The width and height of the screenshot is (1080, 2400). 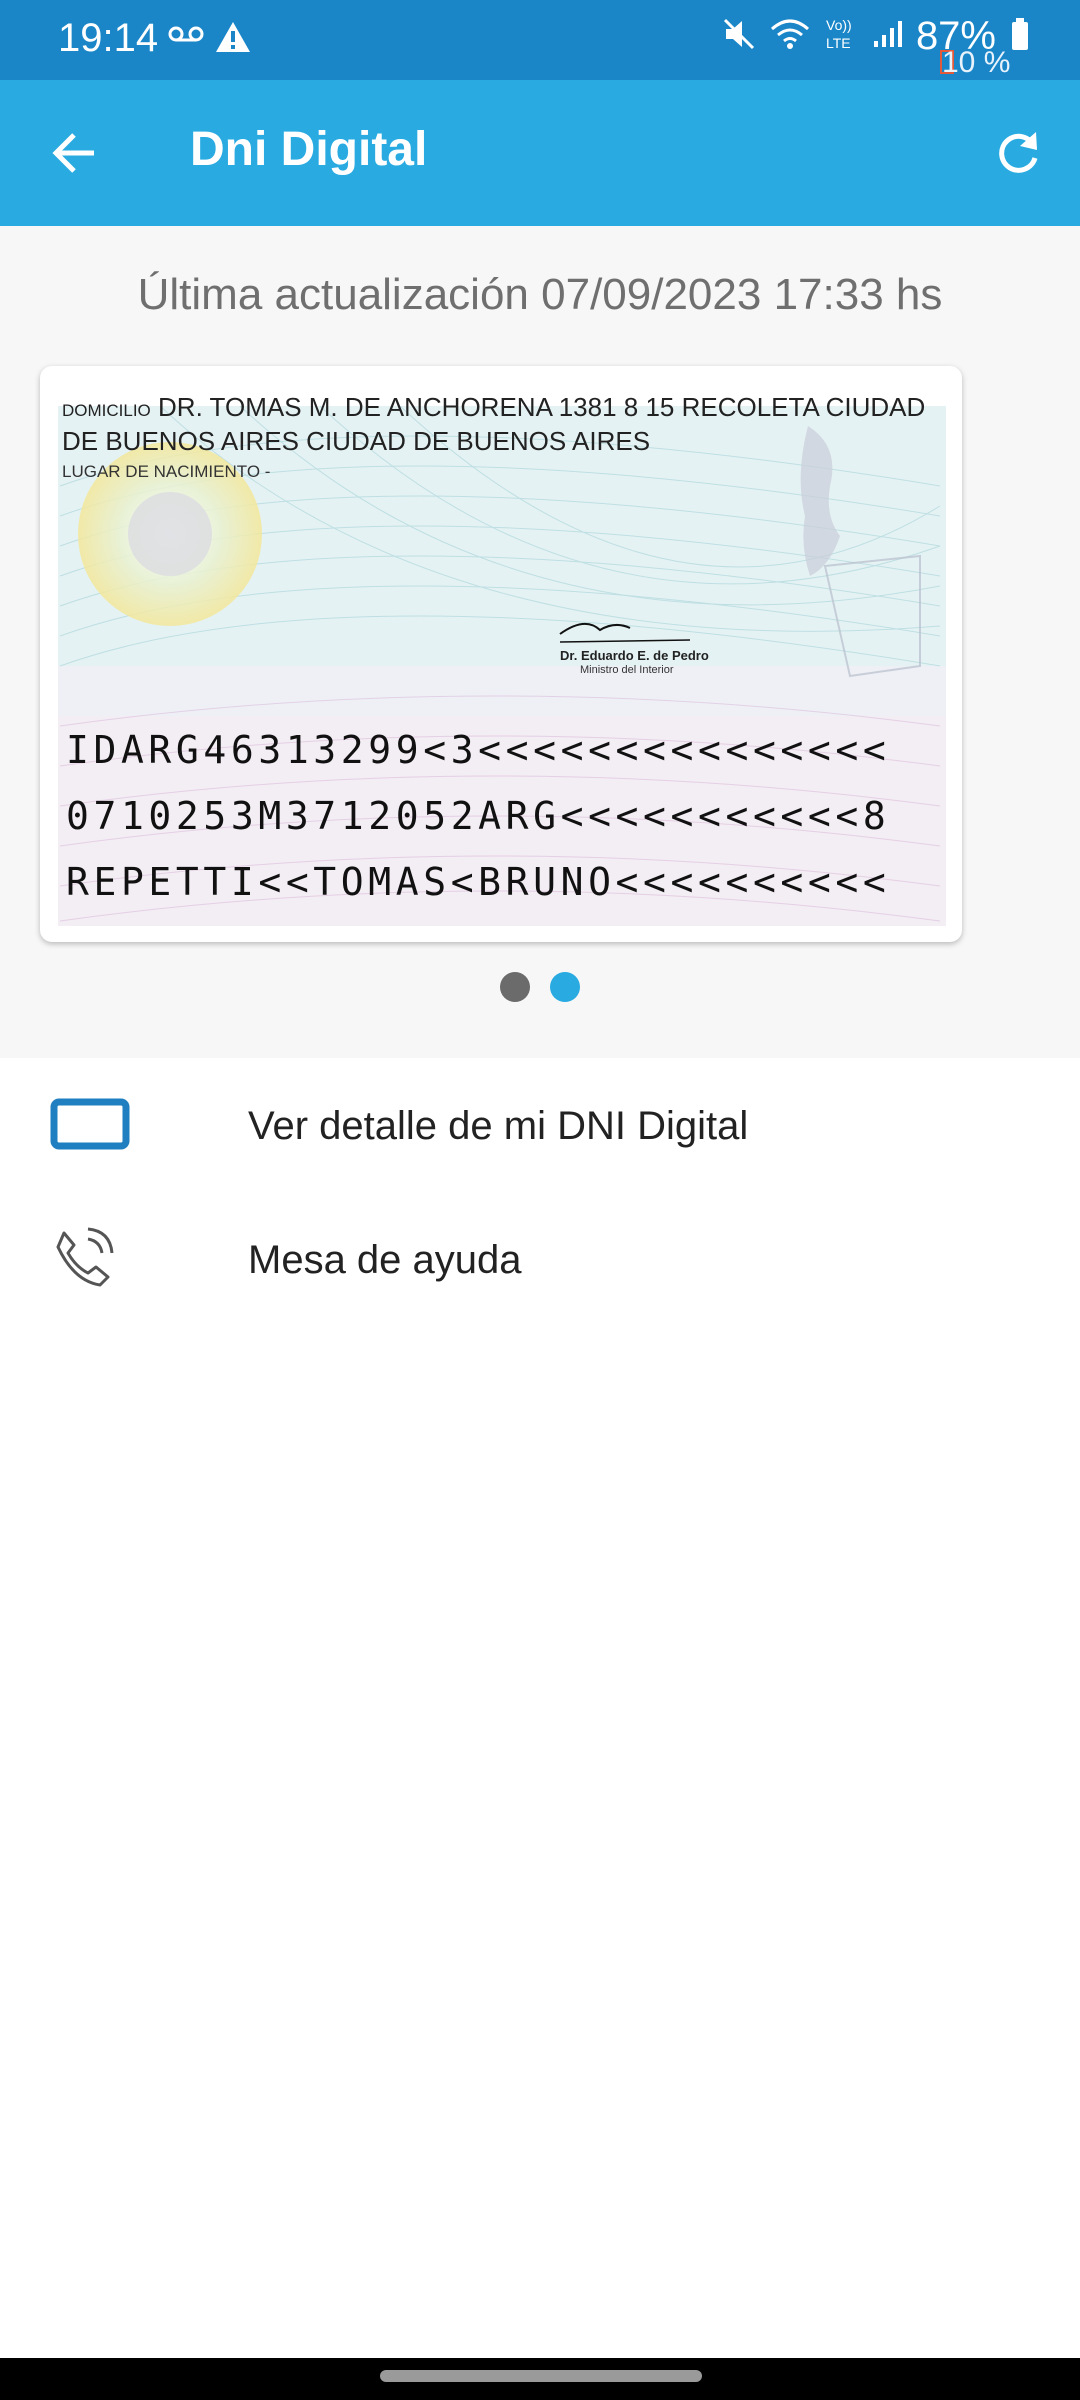 I want to click on mrz-line-2: 0710253M3712052ARG<<<<<<<<<<<8, so click(x=478, y=816).